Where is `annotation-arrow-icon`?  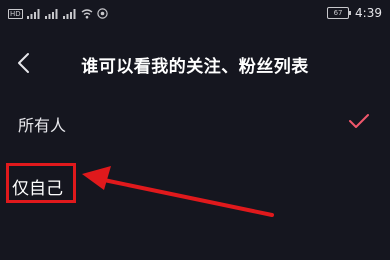 annotation-arrow-icon is located at coordinates (178, 191).